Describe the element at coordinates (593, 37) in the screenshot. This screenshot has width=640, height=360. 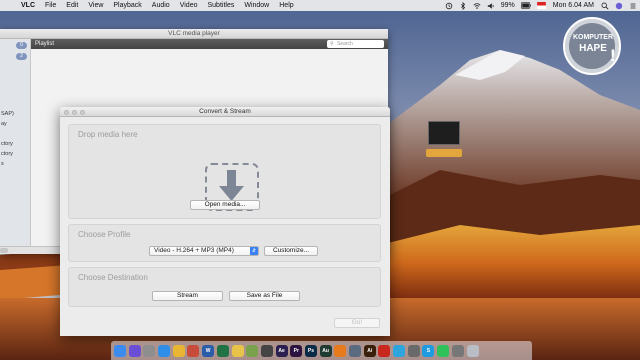
I see `logo-text-line1: KOMPUTER` at that location.